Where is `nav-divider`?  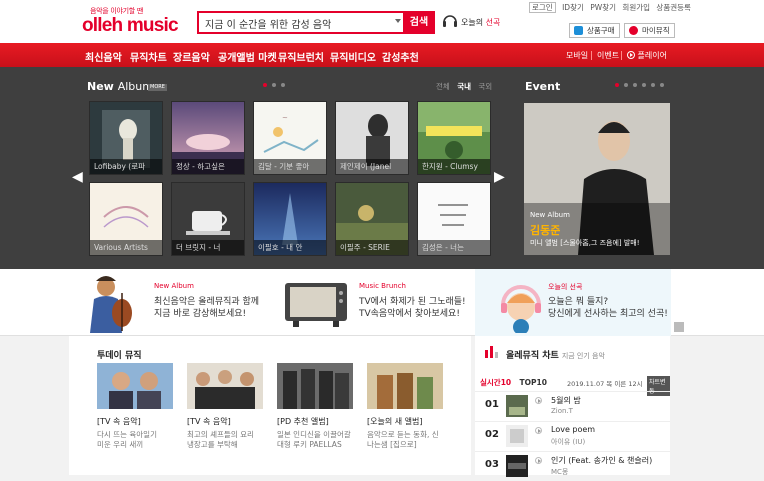 nav-divider is located at coordinates (621, 55).